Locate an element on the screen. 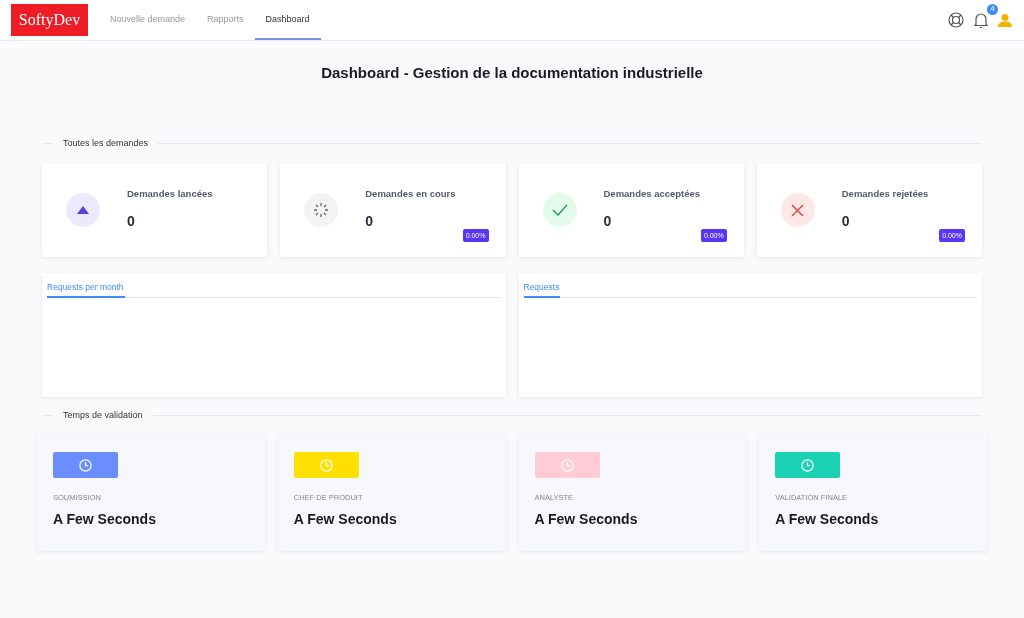 The width and height of the screenshot is (1024, 618). chart-tab: Requests per month is located at coordinates (86, 288).